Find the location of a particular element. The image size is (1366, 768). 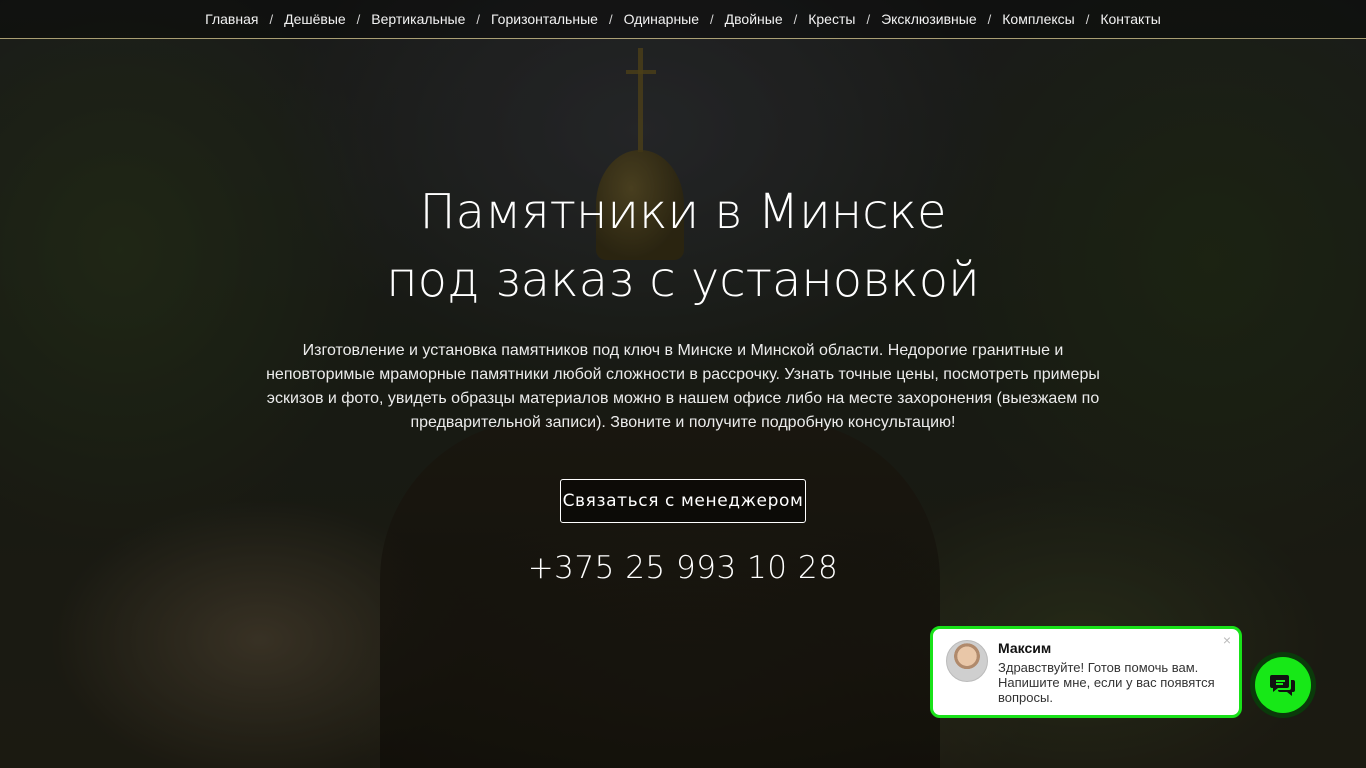

avatar is located at coordinates (967, 661).